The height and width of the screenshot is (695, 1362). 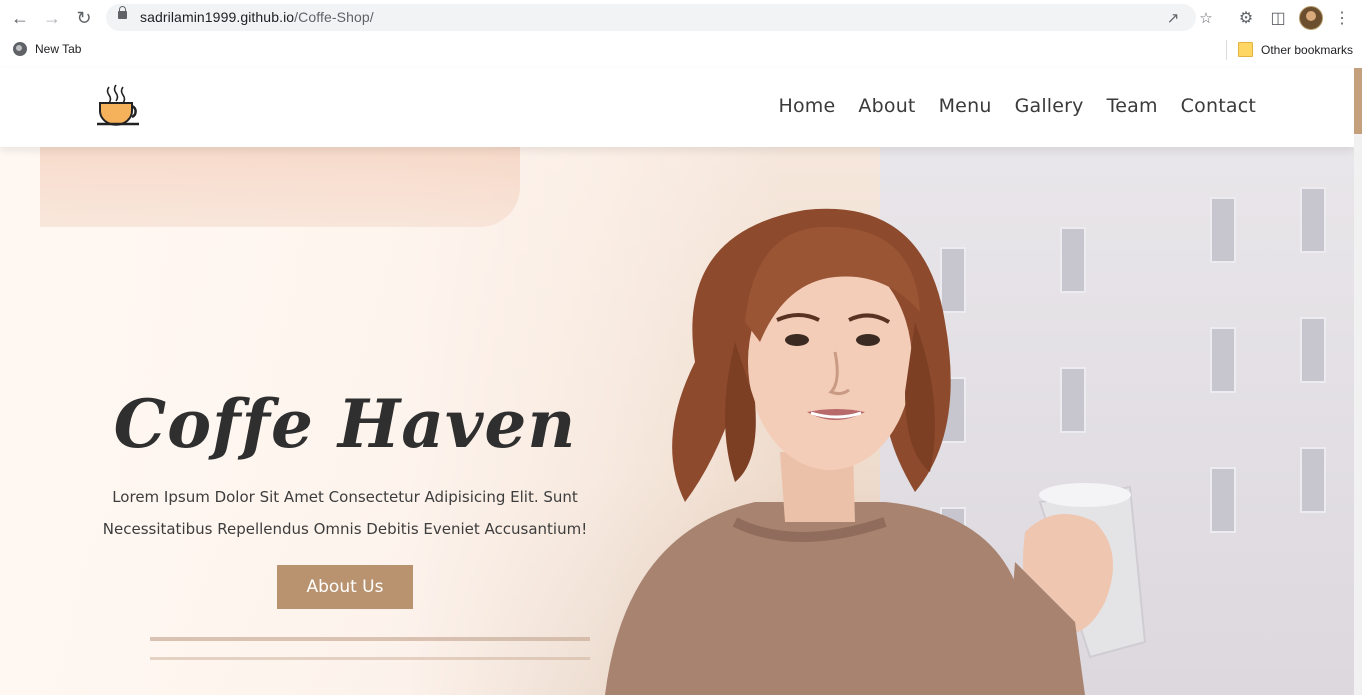 What do you see at coordinates (659, 17) in the screenshot?
I see `address-bar: sadrilamin1999.github.io/Coffe-Shop/ ↗ ☆` at bounding box center [659, 17].